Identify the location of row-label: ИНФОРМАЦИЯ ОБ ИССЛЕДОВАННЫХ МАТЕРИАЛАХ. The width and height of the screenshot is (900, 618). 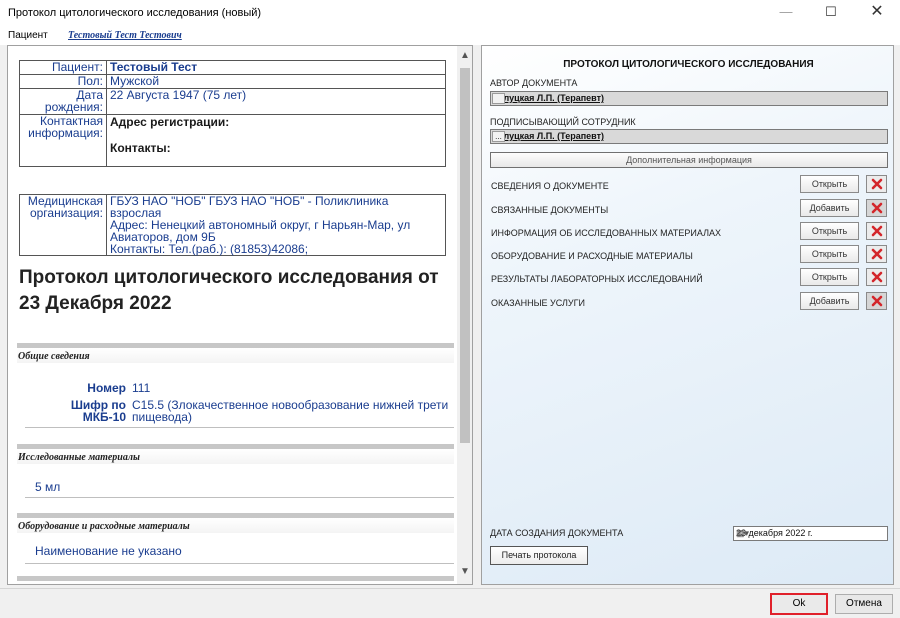
(606, 233).